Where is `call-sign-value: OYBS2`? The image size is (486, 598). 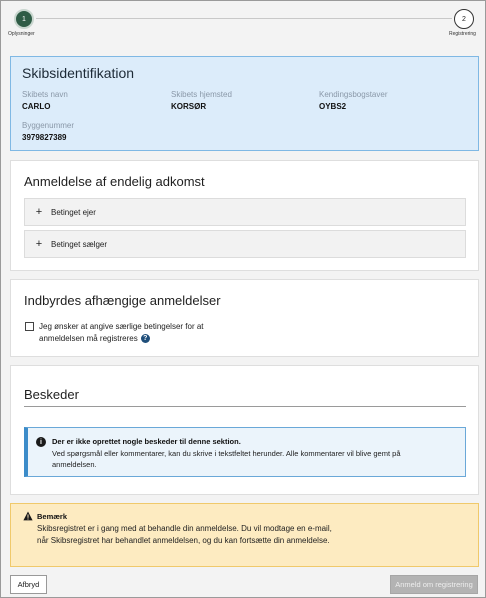 call-sign-value: OYBS2 is located at coordinates (333, 106).